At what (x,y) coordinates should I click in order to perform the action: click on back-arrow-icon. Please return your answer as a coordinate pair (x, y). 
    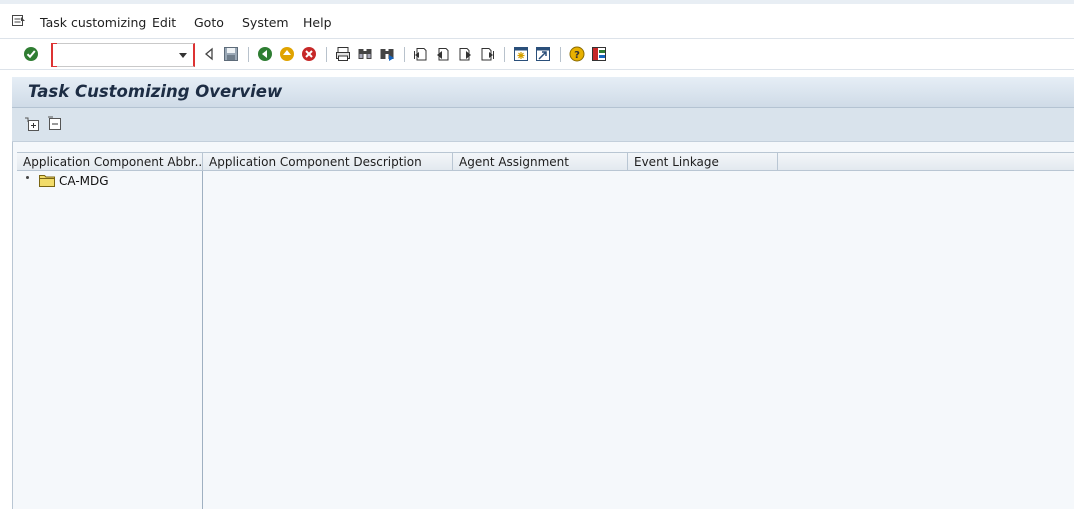
    Looking at the image, I should click on (210, 54).